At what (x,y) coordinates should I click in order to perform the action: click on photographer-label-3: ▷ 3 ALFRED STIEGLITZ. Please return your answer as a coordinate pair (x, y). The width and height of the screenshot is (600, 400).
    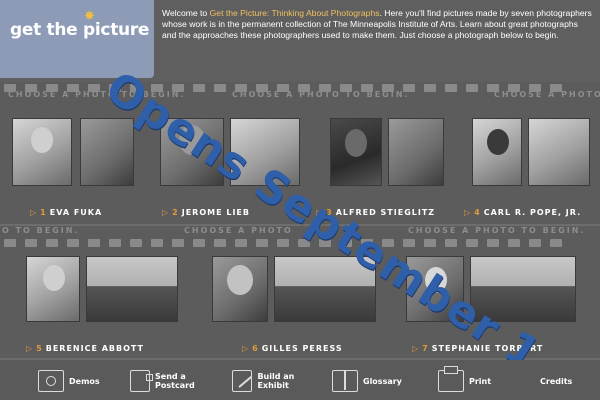
    Looking at the image, I should click on (375, 212).